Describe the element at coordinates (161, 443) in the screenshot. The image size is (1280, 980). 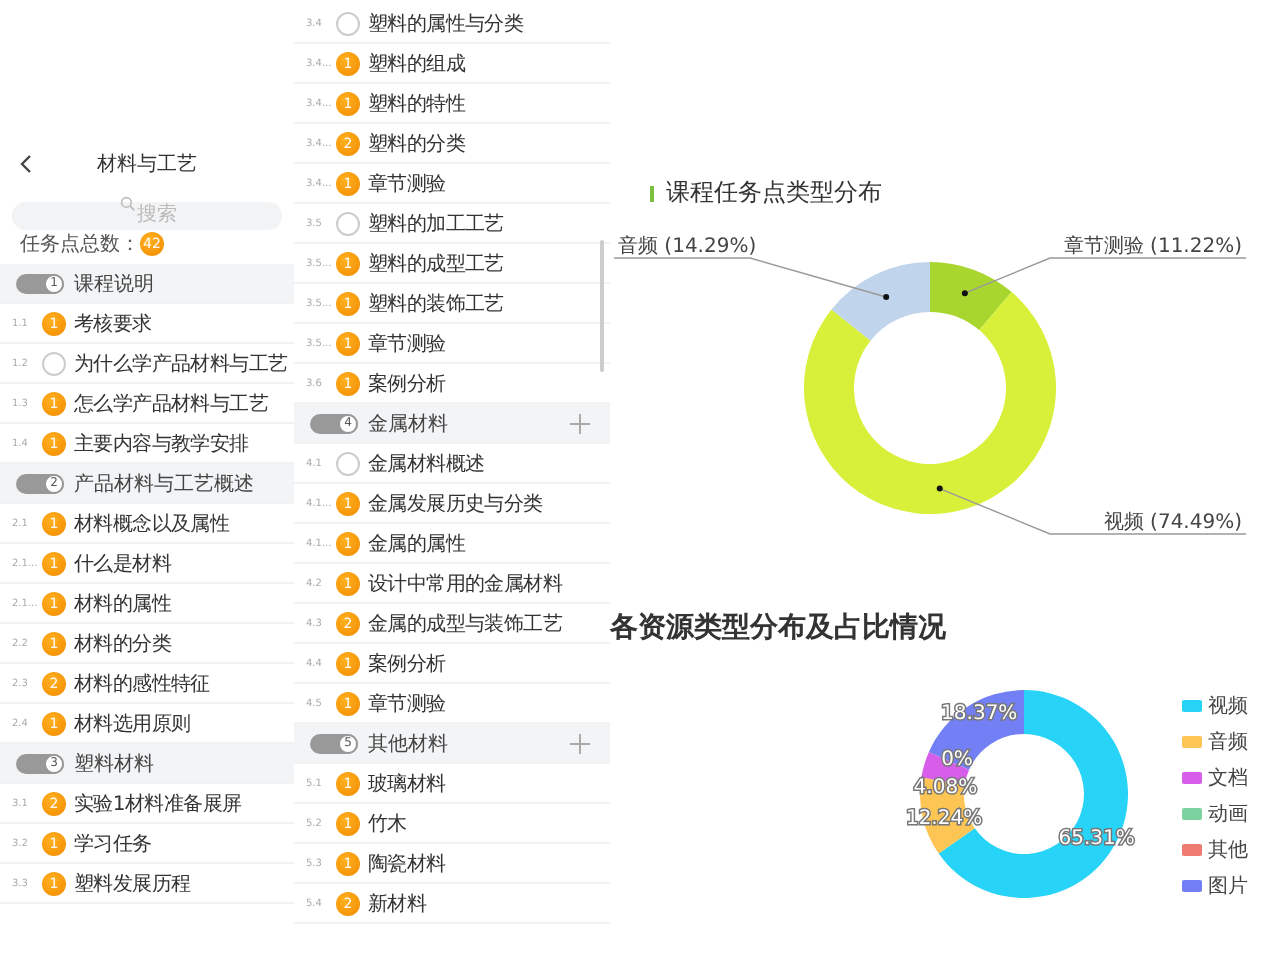
I see `lesson-title: 主要内容与教学安排` at that location.